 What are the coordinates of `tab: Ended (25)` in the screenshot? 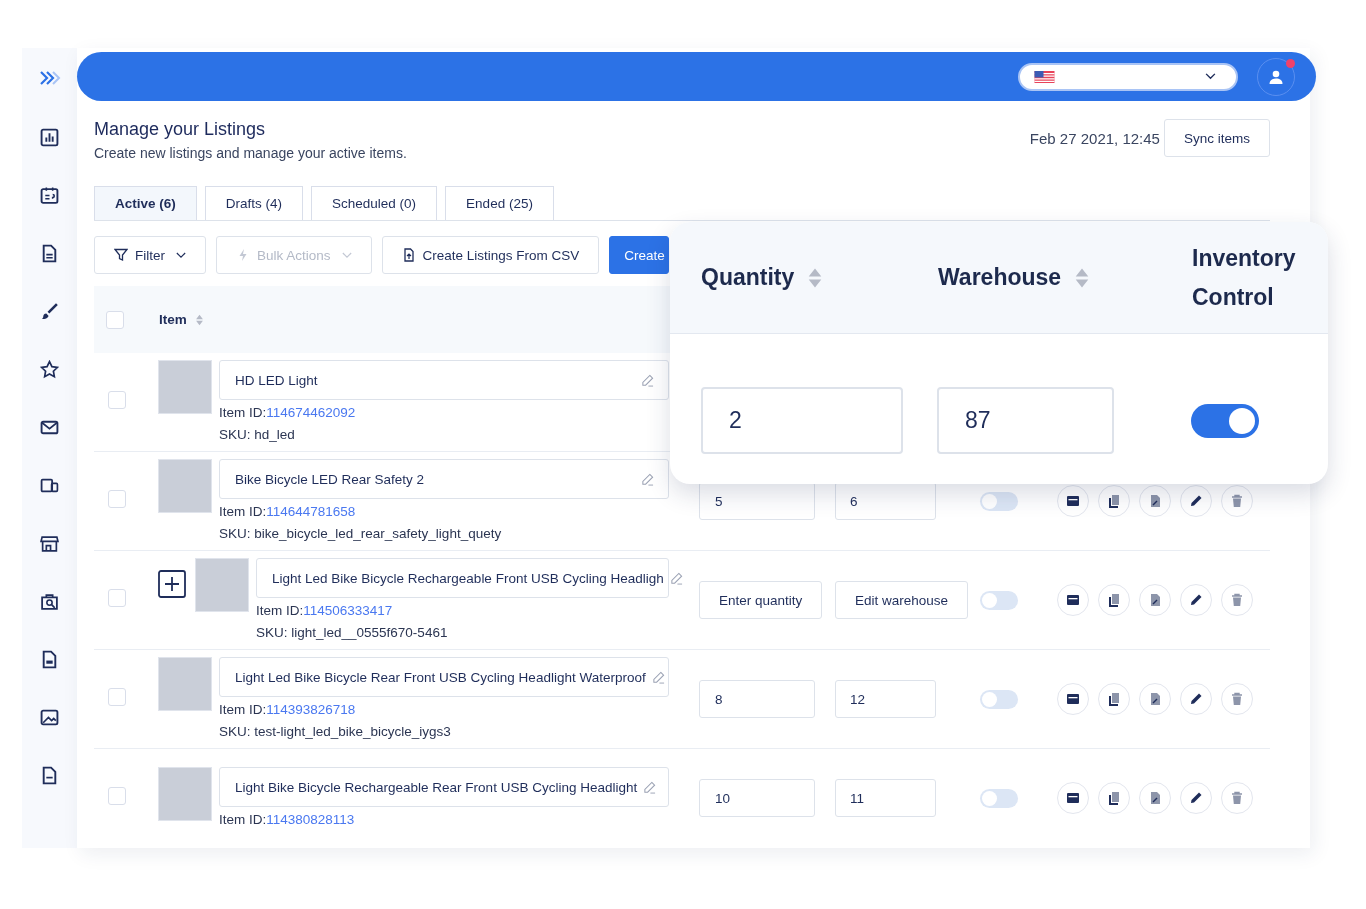 It's located at (499, 203).